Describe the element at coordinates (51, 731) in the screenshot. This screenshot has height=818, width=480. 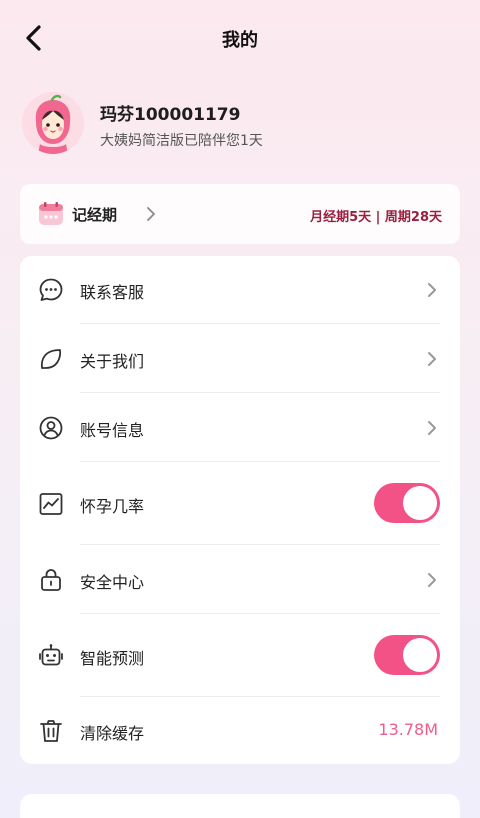
I see `trash-icon` at that location.